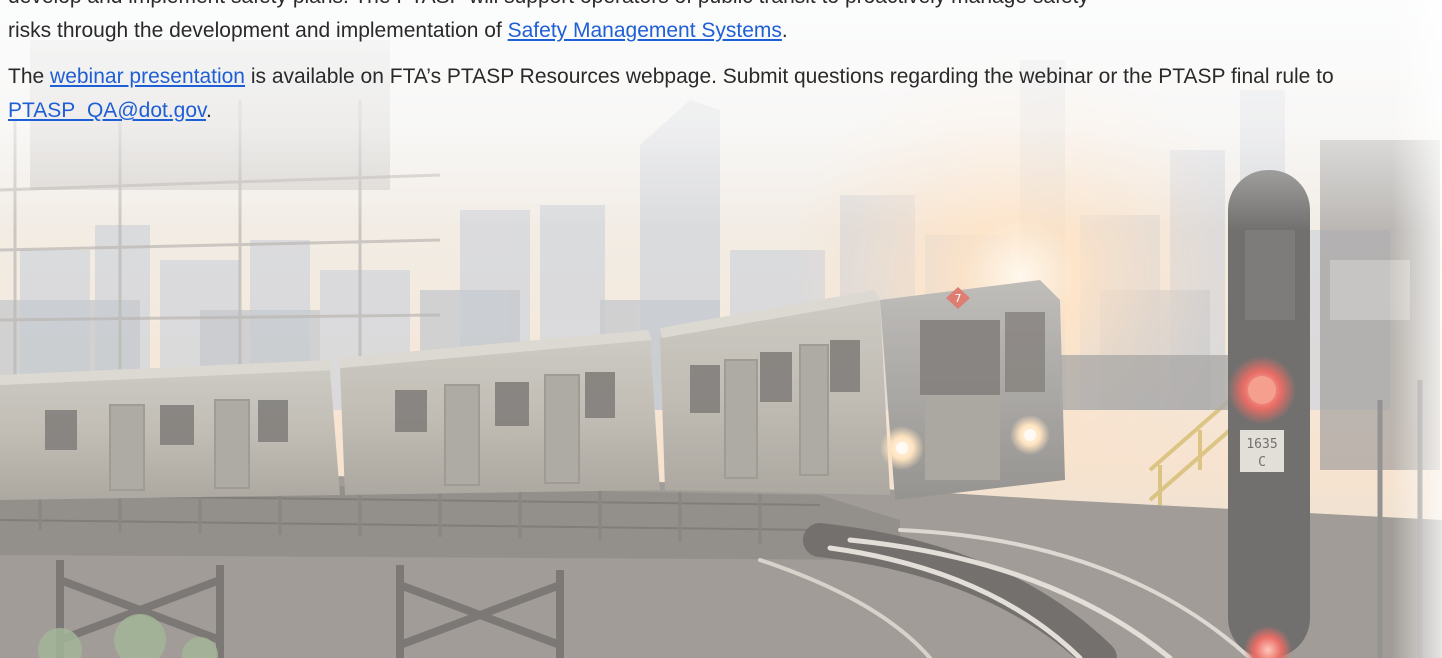  Describe the element at coordinates (645, 30) in the screenshot. I see `safety-management-systems-link: Safety Management Systems` at that location.